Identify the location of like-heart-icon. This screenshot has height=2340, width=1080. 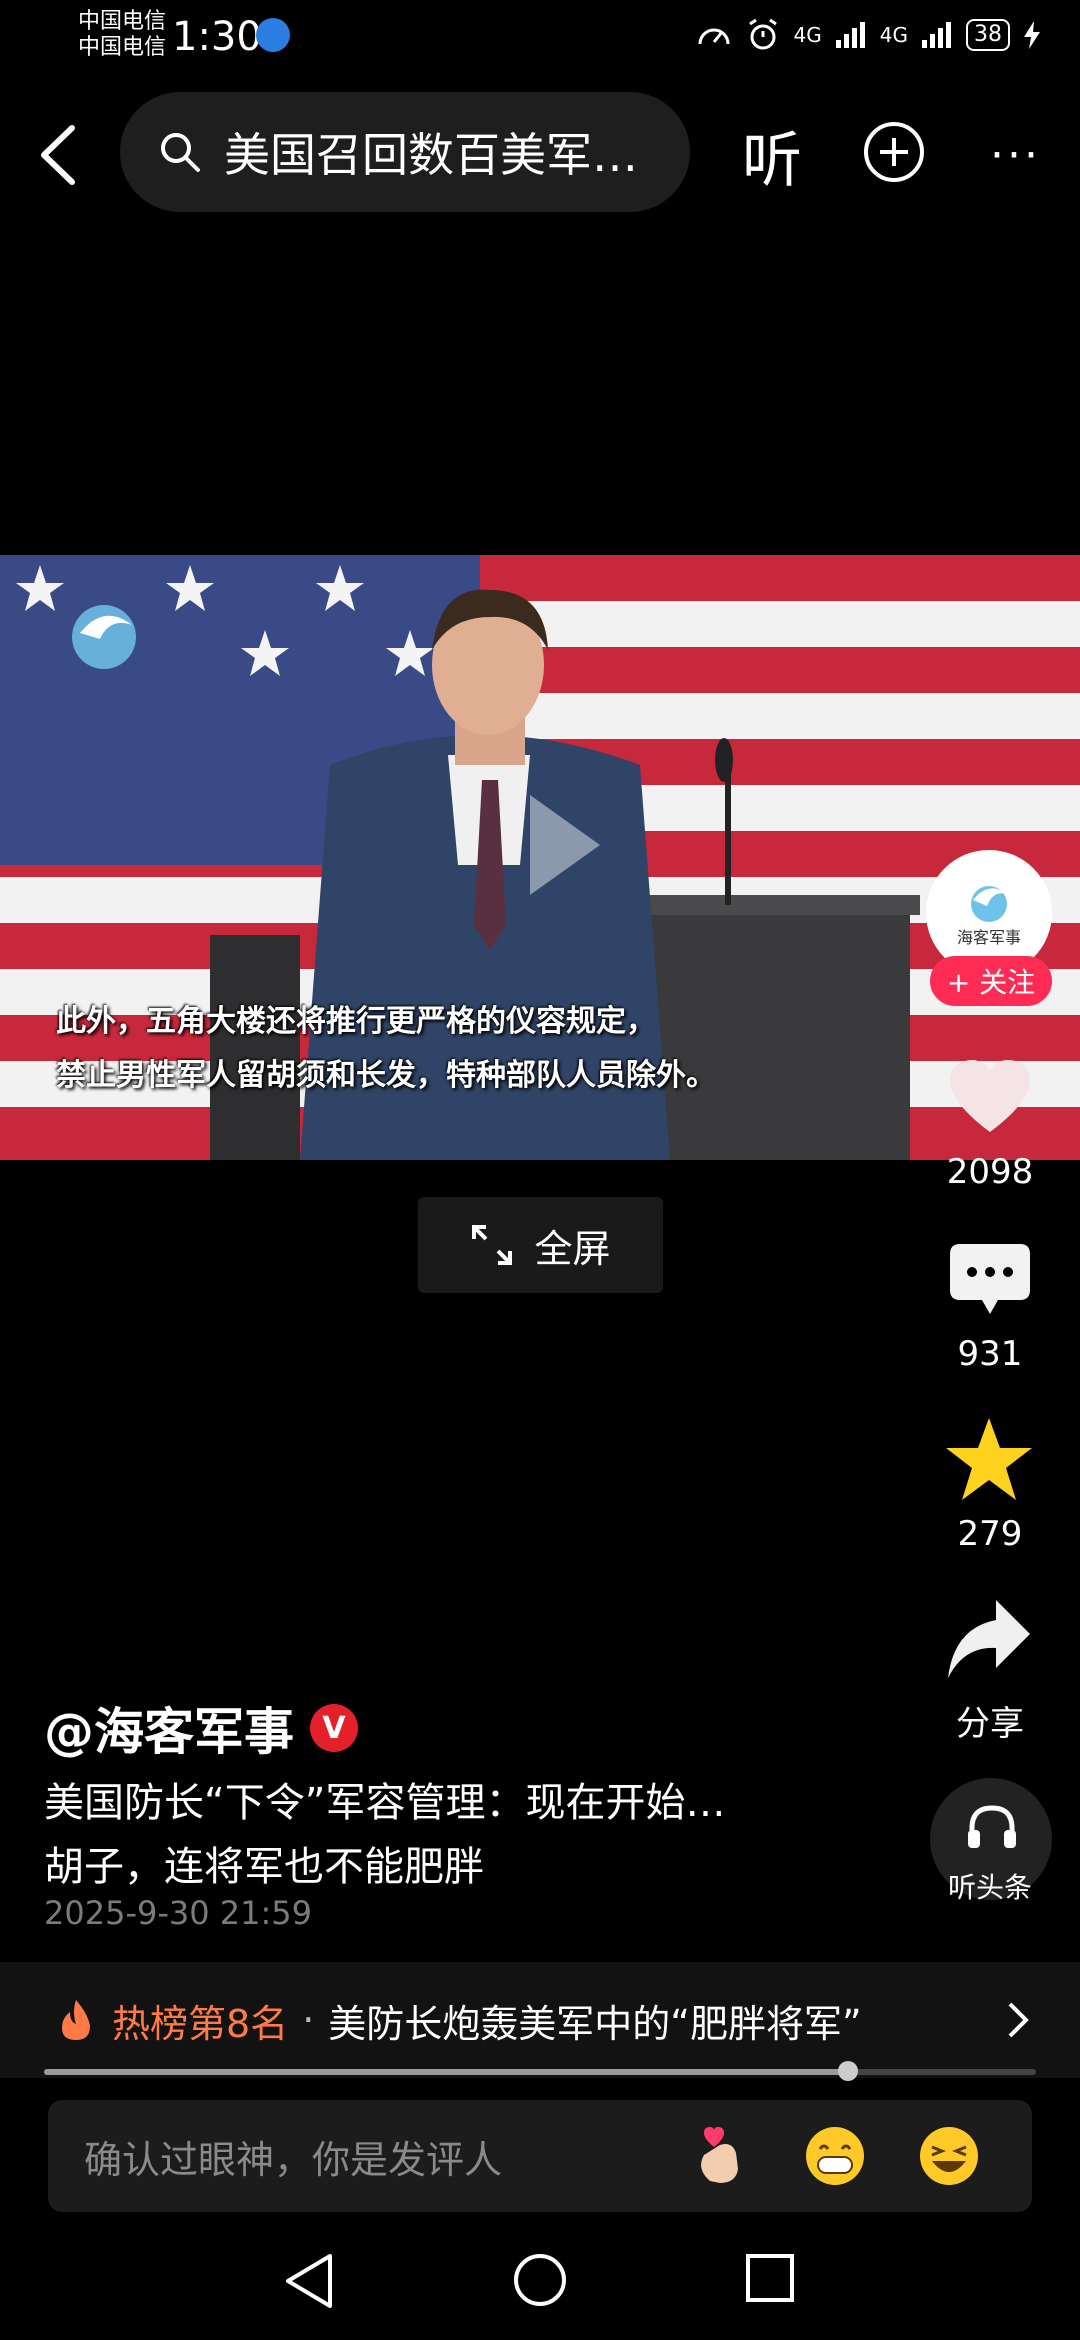
(990, 1097).